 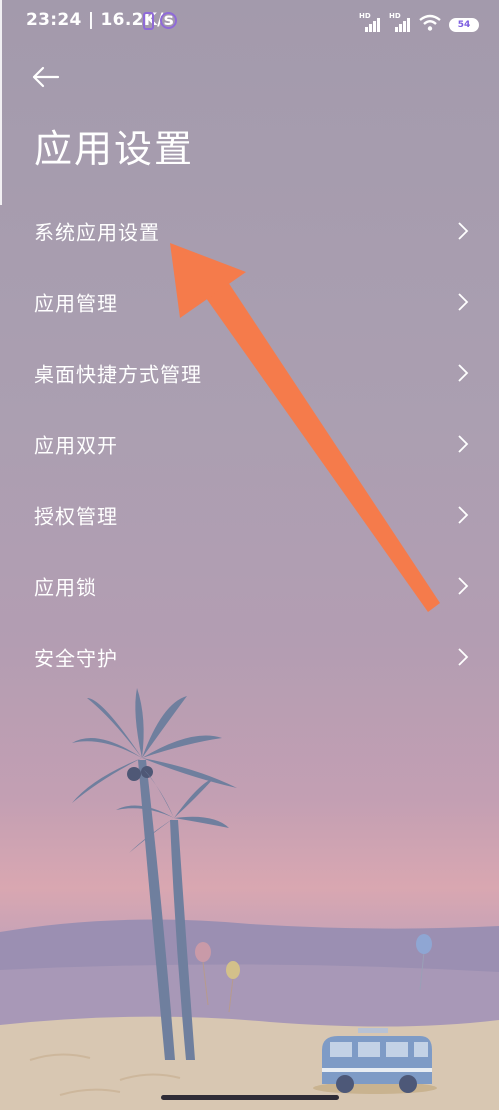 I want to click on home-indicator, so click(x=250, y=1097).